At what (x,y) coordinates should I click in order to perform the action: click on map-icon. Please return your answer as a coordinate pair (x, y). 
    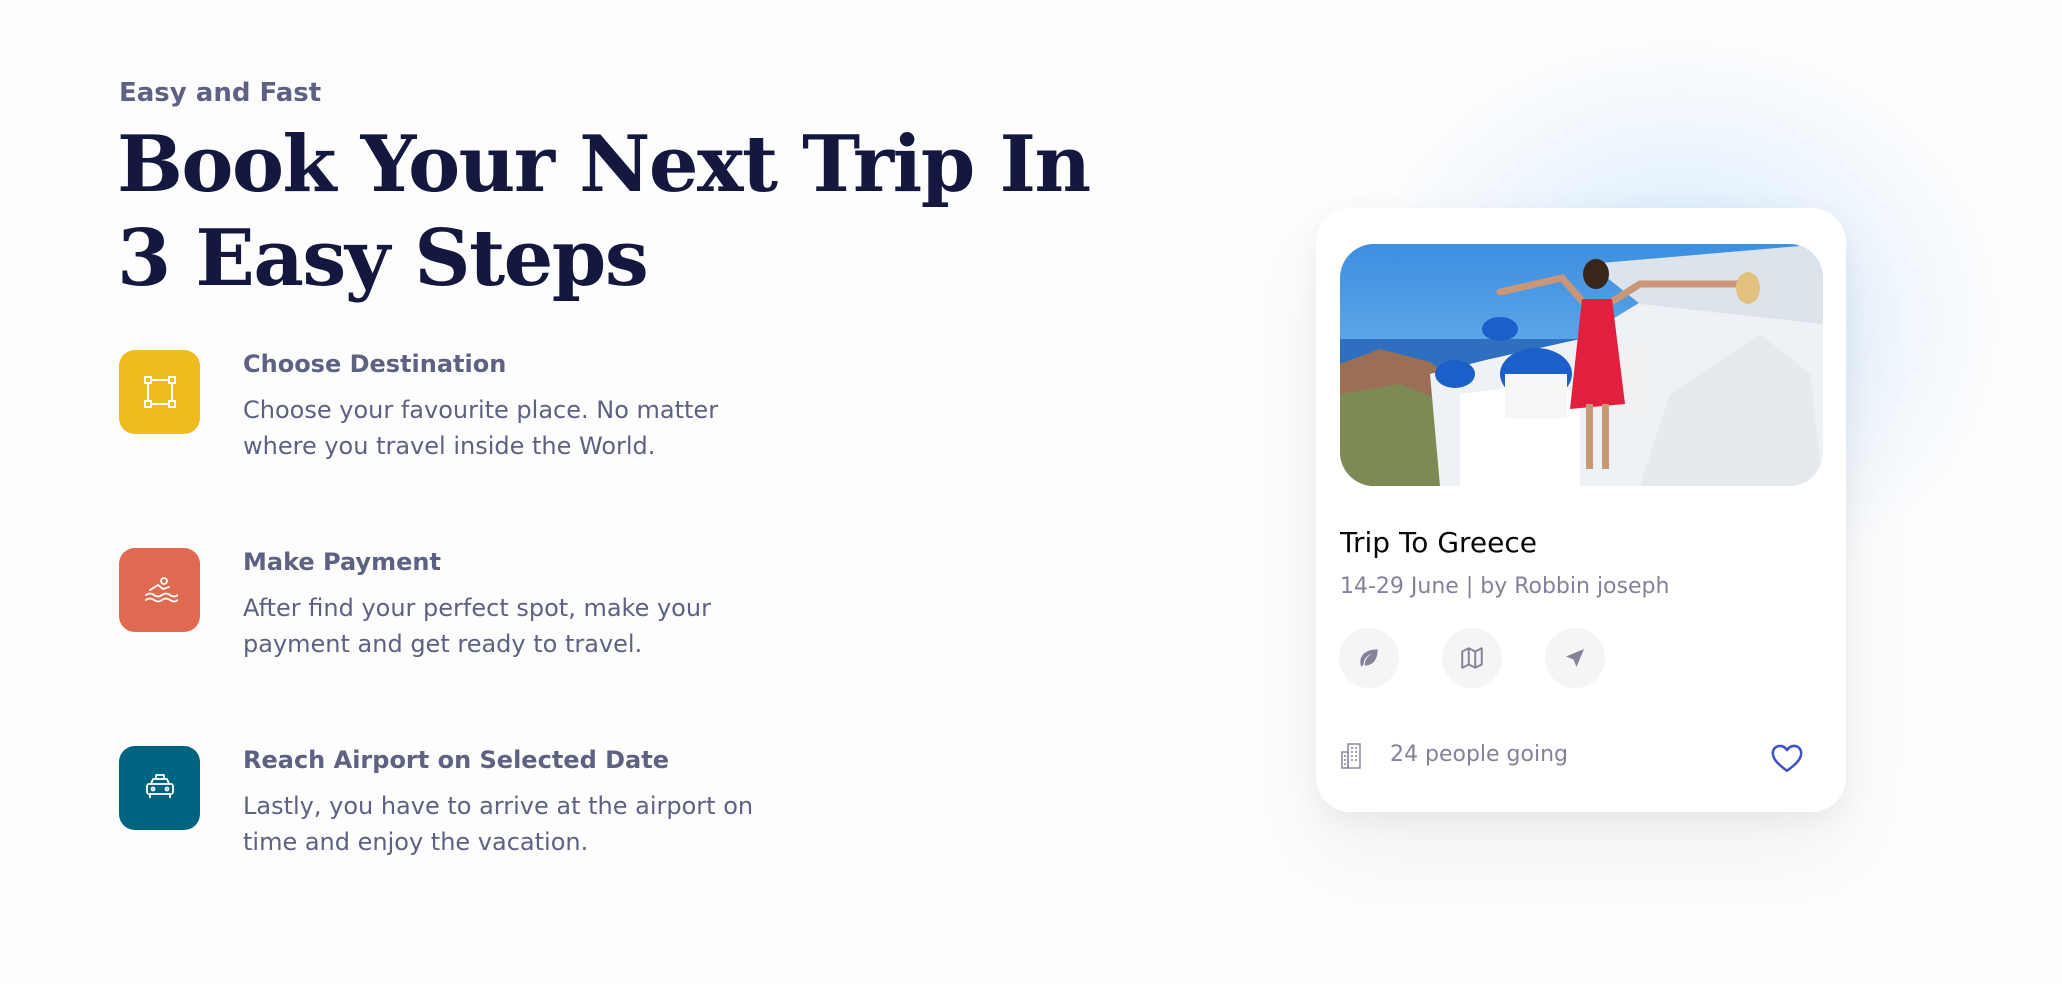
    Looking at the image, I should click on (1472, 658).